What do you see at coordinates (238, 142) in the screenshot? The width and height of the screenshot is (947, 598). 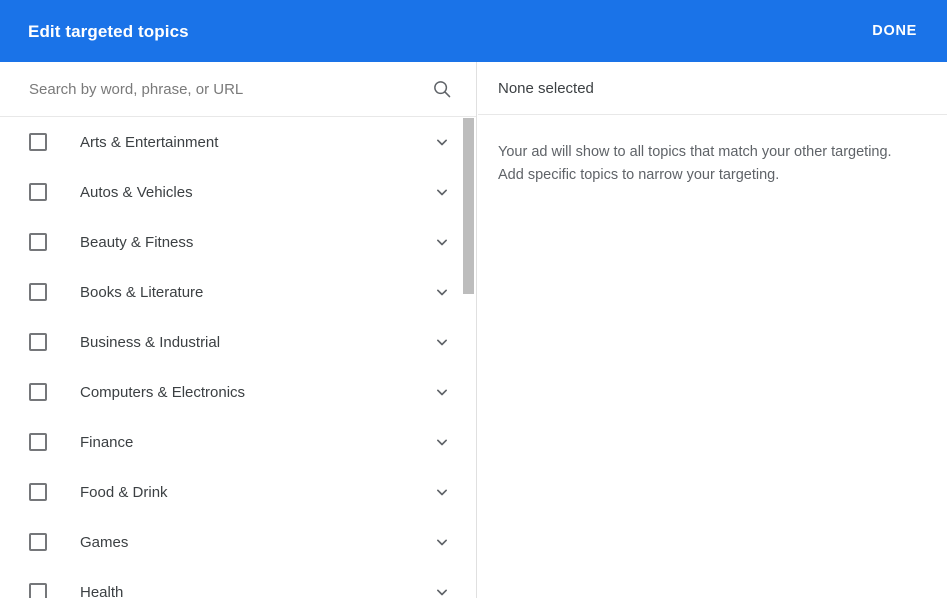 I see `topic-row: Arts & Entertainment` at bounding box center [238, 142].